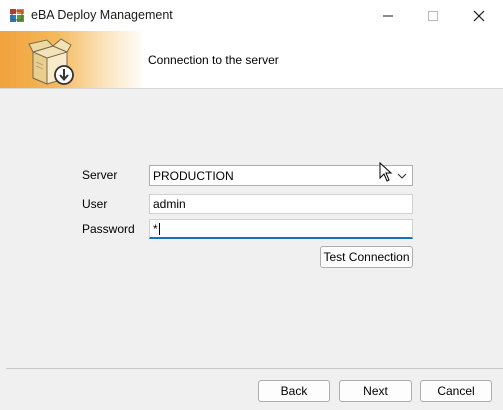 This screenshot has width=503, height=410. Describe the element at coordinates (159, 229) in the screenshot. I see `text-caret` at that location.